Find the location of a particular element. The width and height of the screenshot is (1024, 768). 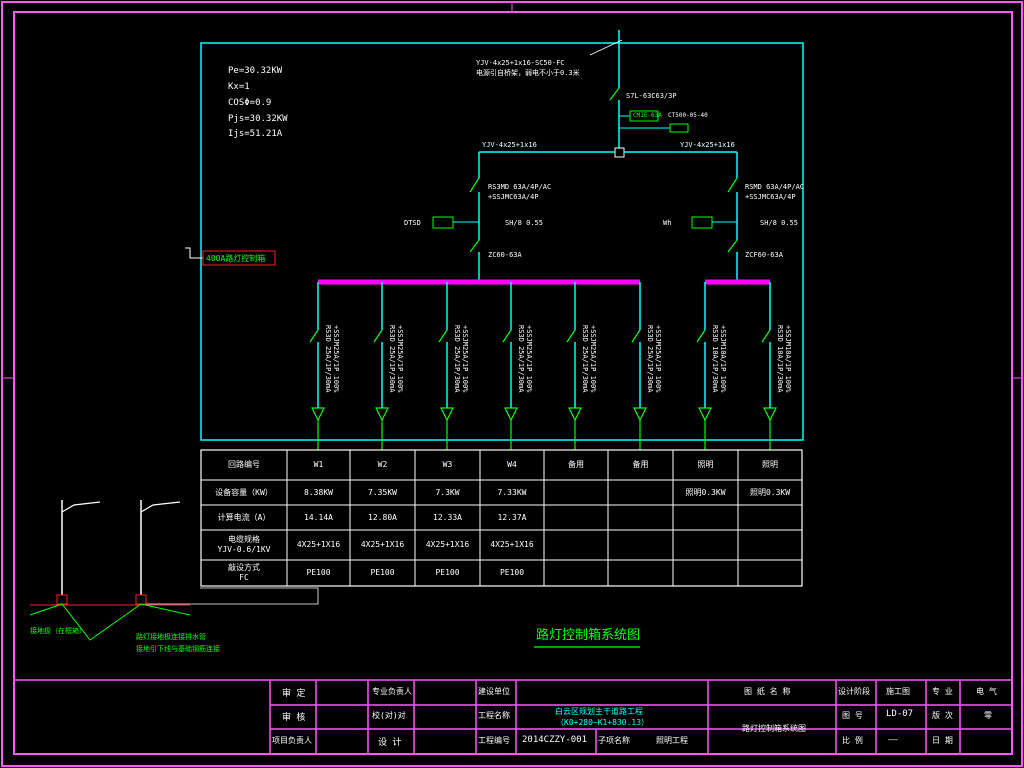

table-cell: 7.35KW is located at coordinates (382, 492).